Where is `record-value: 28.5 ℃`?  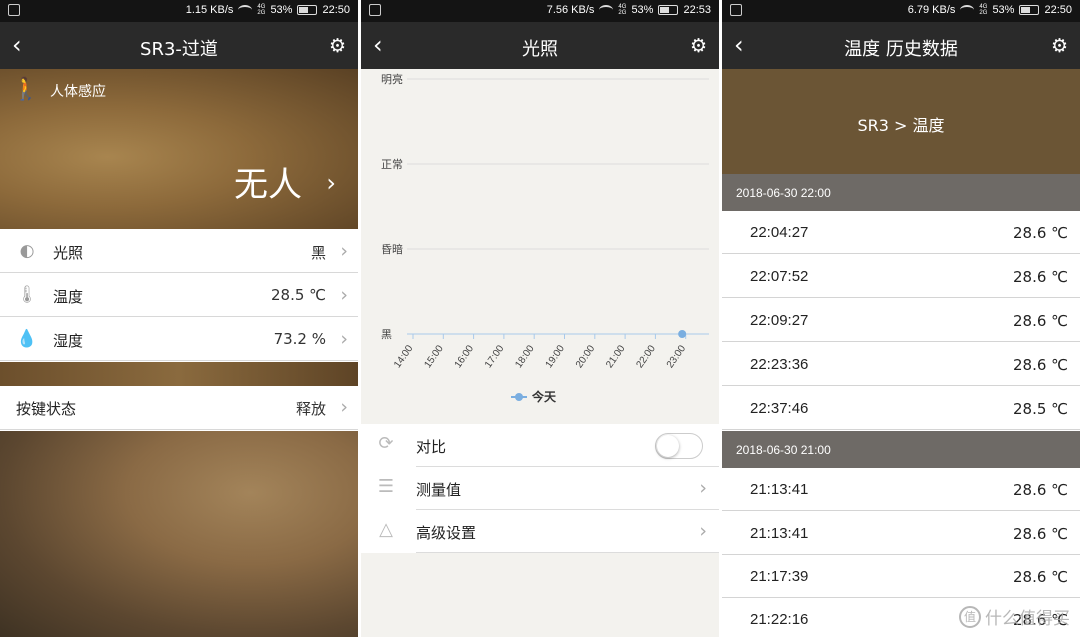 record-value: 28.5 ℃ is located at coordinates (1040, 409).